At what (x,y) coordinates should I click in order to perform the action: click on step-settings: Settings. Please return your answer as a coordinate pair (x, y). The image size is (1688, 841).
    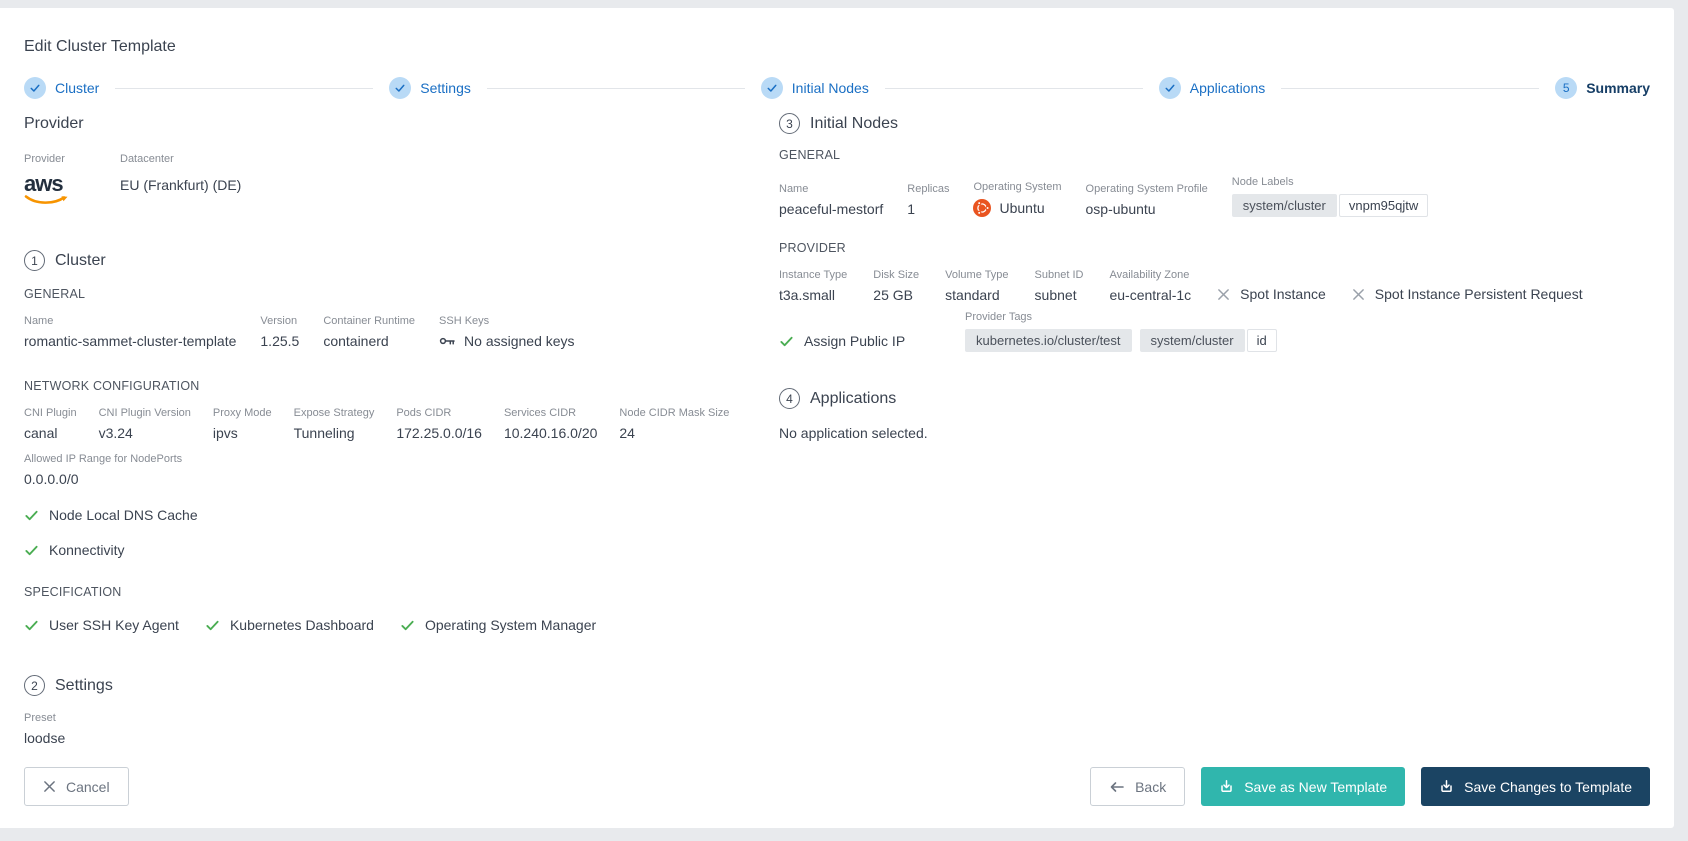
    Looking at the image, I should click on (430, 88).